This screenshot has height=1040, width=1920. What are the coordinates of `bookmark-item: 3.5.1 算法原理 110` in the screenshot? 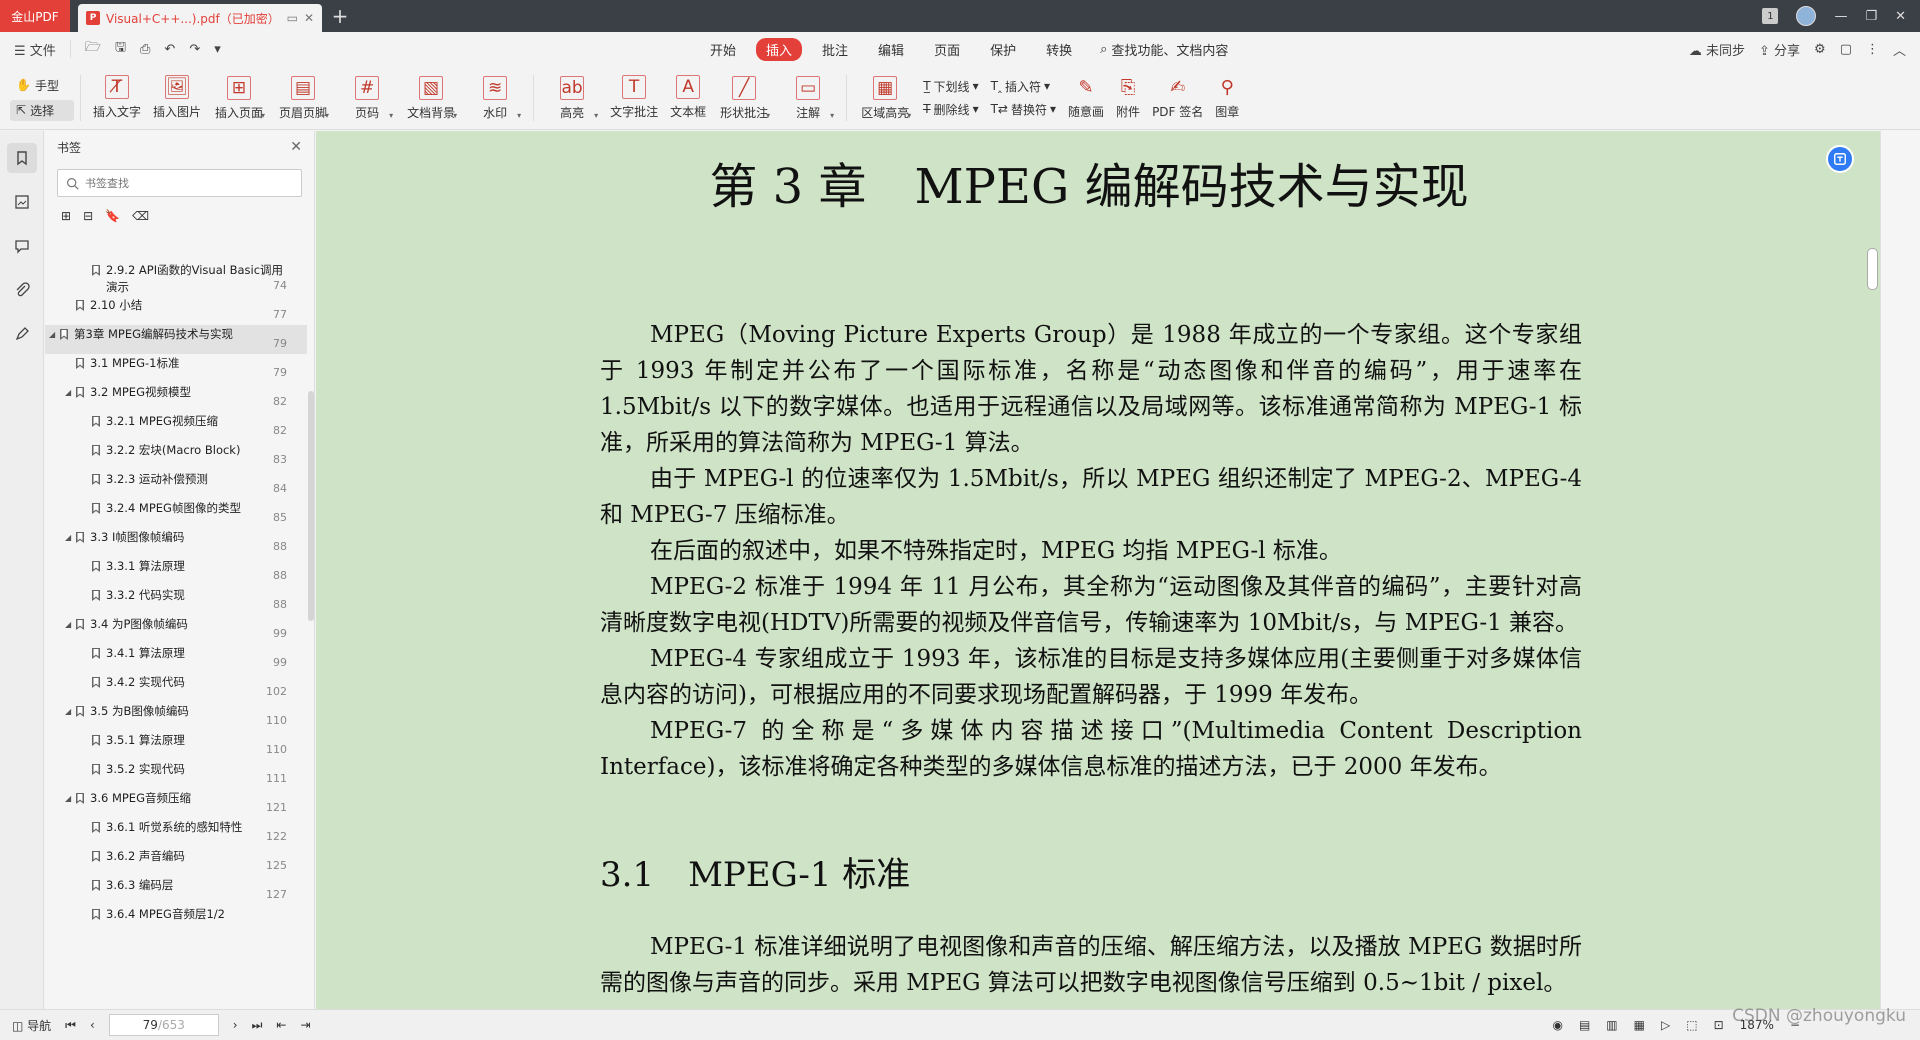 It's located at (176, 745).